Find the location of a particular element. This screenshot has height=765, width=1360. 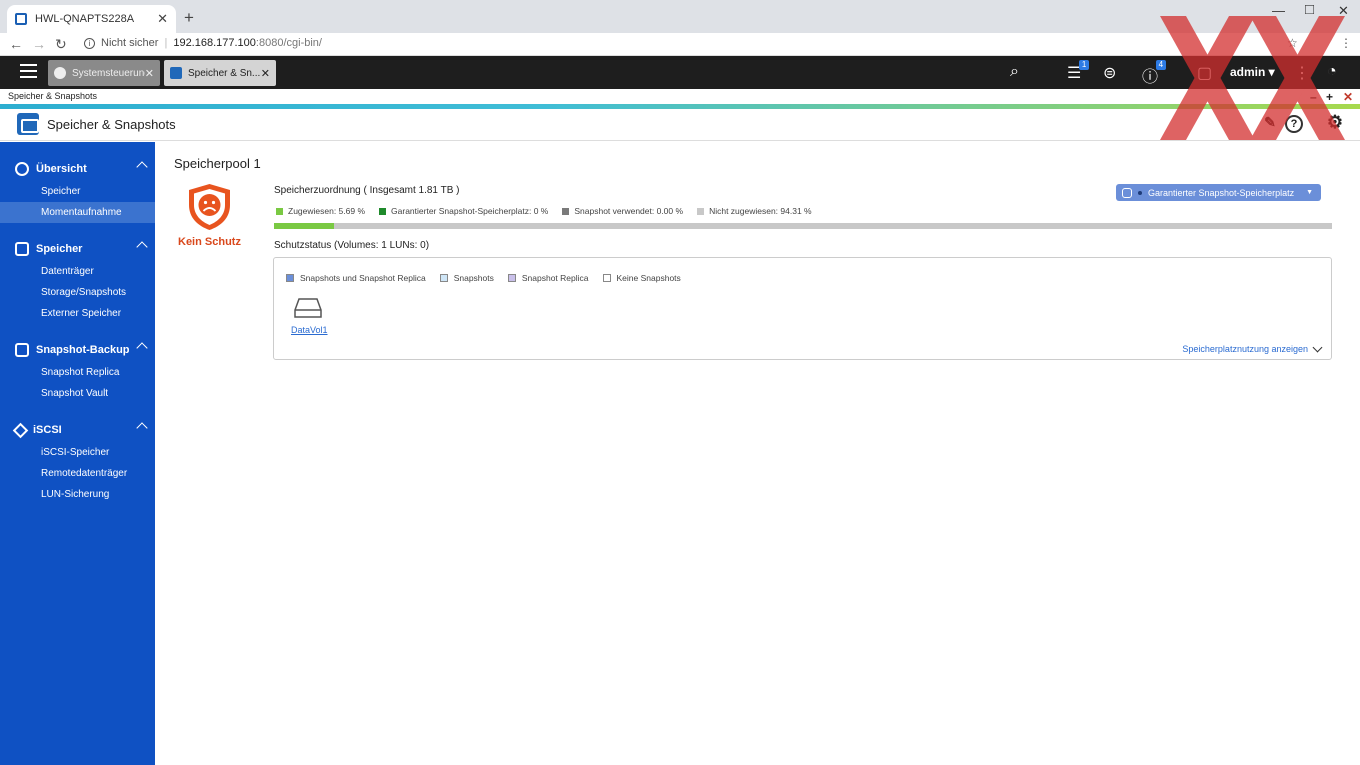

sidebar-item-datentraeger: Datenträger is located at coordinates (77, 271).